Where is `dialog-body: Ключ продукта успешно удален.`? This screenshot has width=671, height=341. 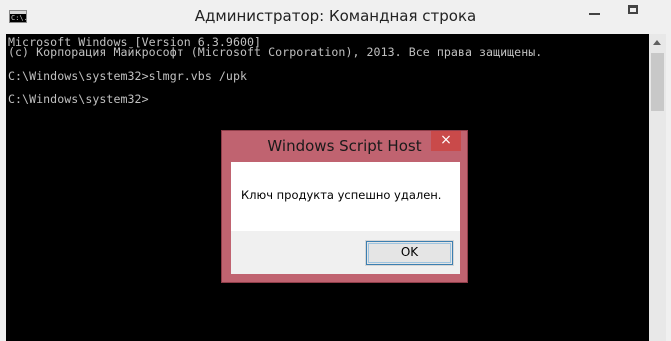 dialog-body: Ключ продукта успешно удален. is located at coordinates (345, 196).